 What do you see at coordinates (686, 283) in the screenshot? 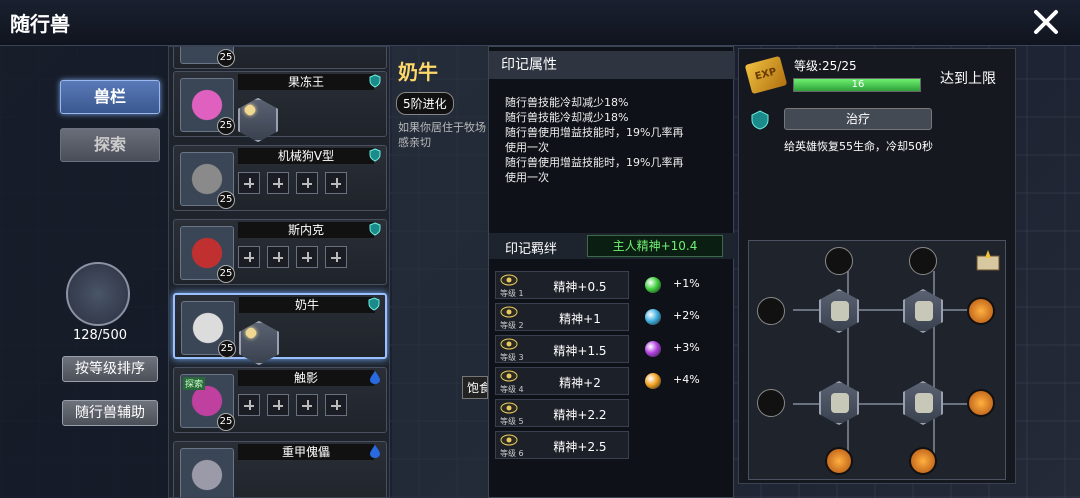
I see `orb-value: +1%` at bounding box center [686, 283].